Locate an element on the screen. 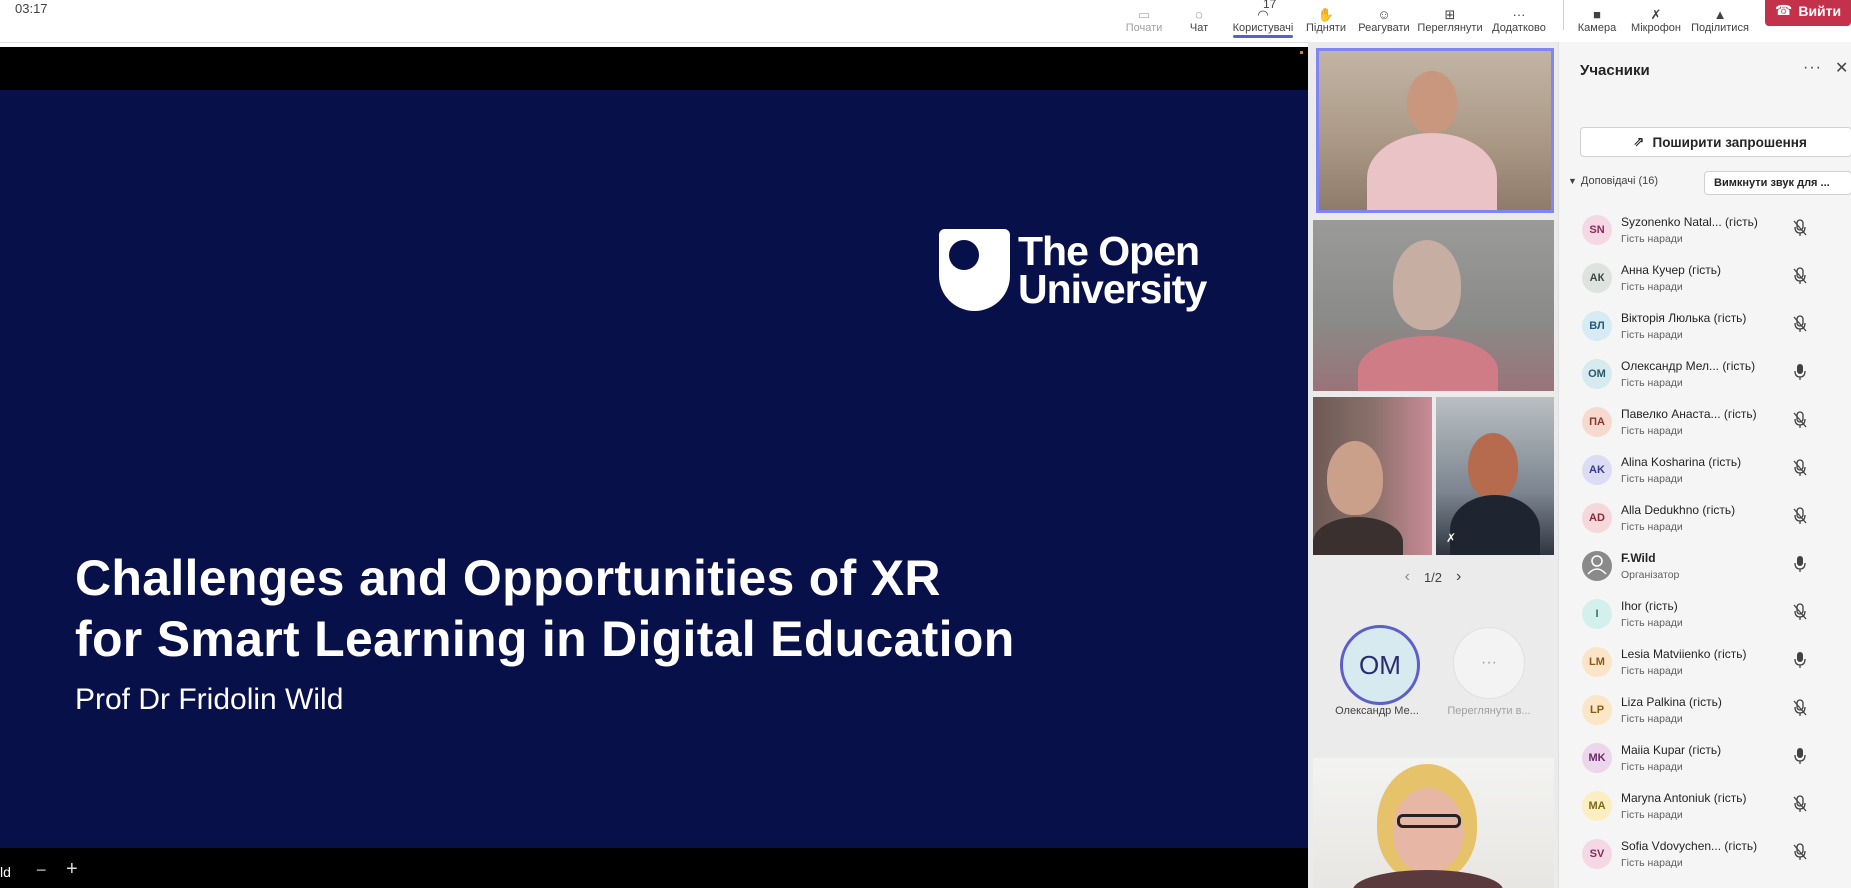  participant-row: ВЛ Вікторія Люлька (гість) Гість наради is located at coordinates (1705, 328).